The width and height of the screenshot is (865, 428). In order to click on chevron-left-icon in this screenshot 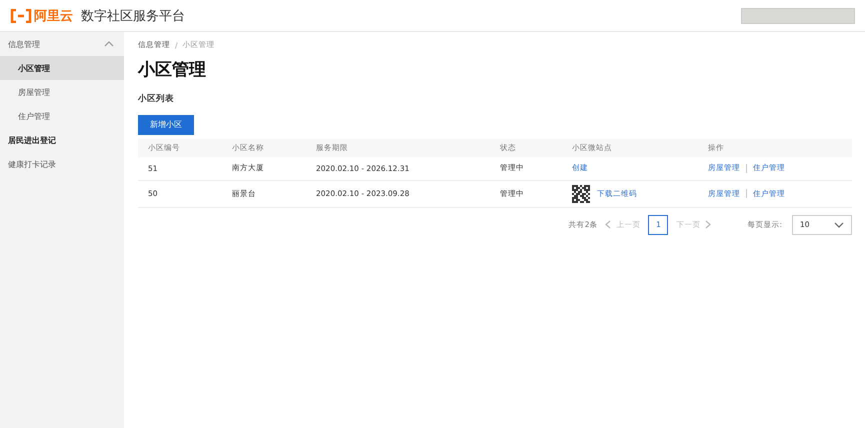, I will do `click(608, 224)`.